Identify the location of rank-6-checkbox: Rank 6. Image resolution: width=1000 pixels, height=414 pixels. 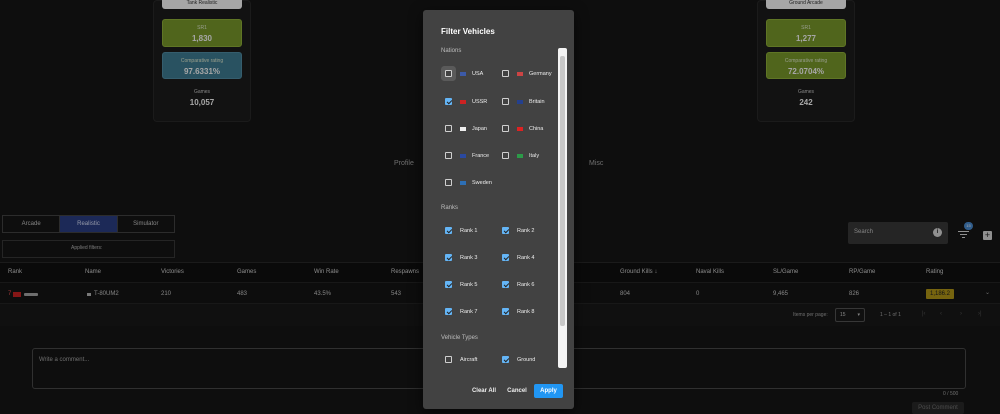
(518, 284).